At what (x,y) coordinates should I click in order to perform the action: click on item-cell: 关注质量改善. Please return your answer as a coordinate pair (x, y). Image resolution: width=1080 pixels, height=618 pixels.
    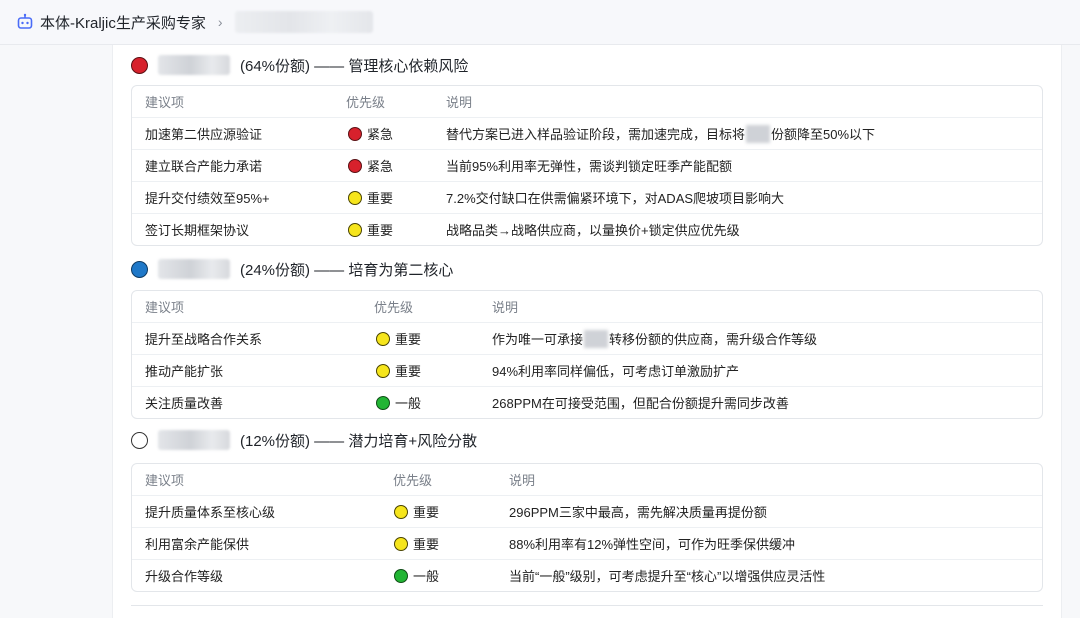
    Looking at the image, I should click on (184, 403).